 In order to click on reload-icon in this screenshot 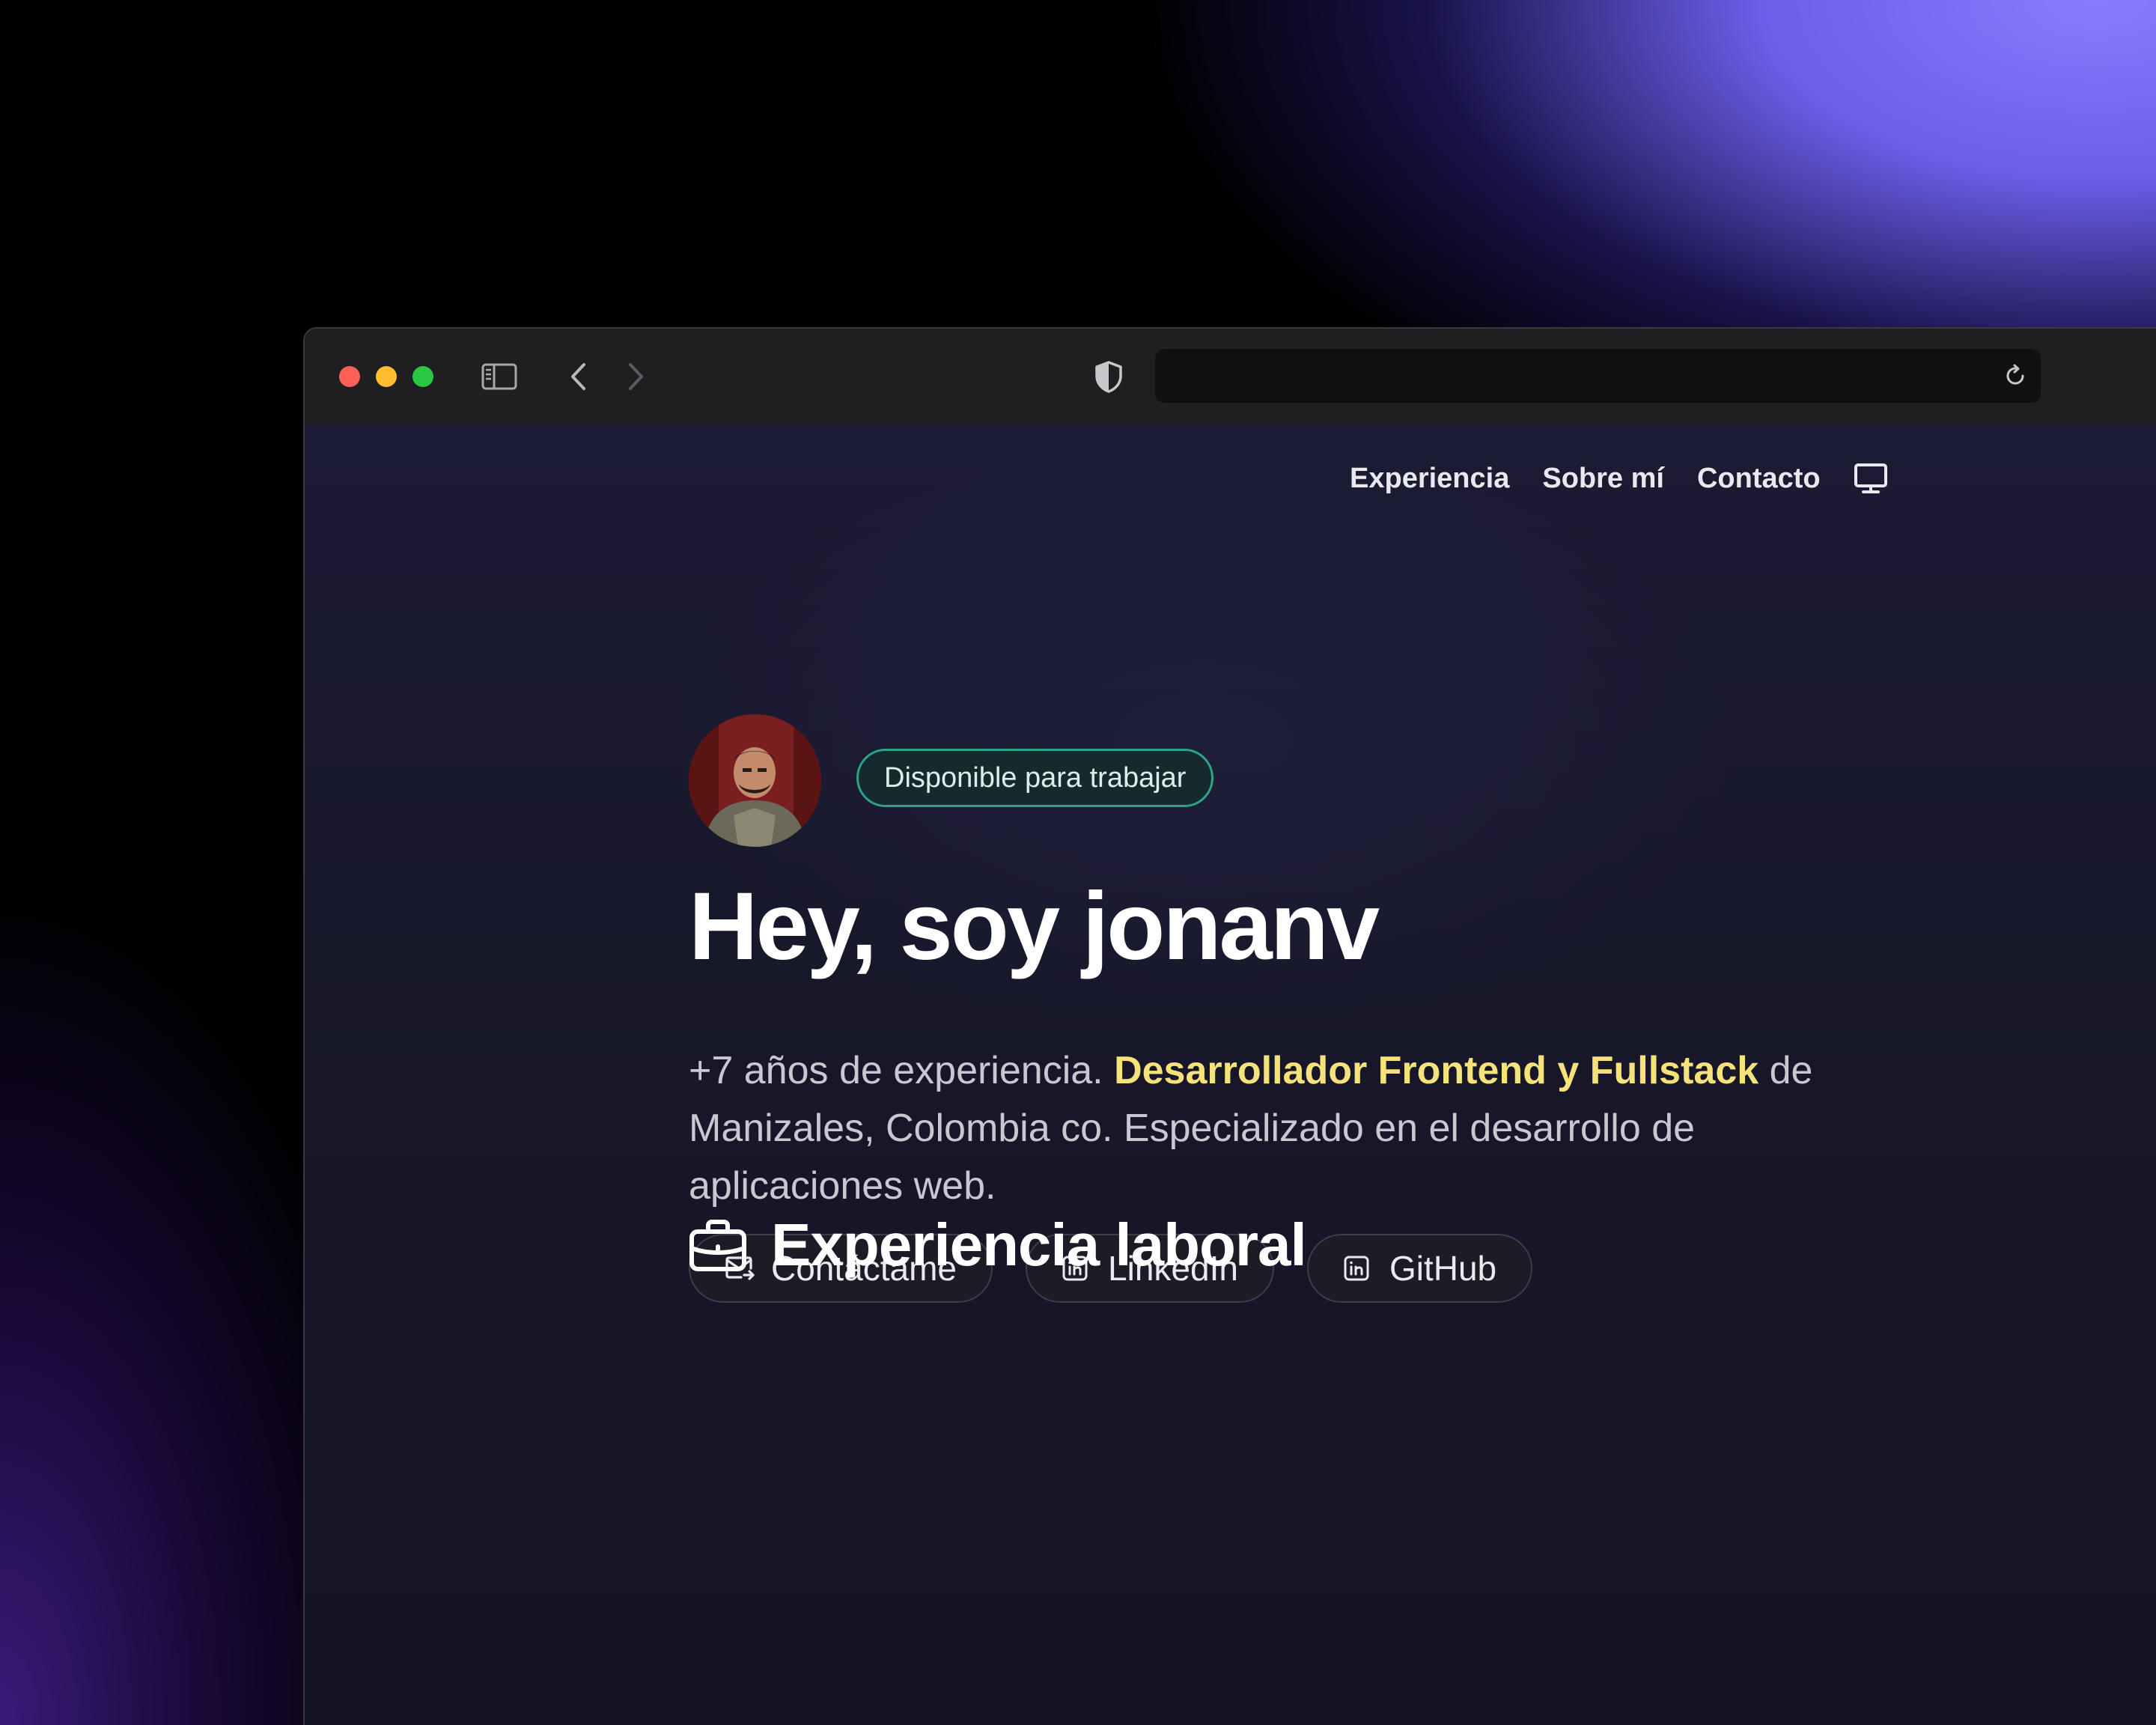, I will do `click(2015, 376)`.